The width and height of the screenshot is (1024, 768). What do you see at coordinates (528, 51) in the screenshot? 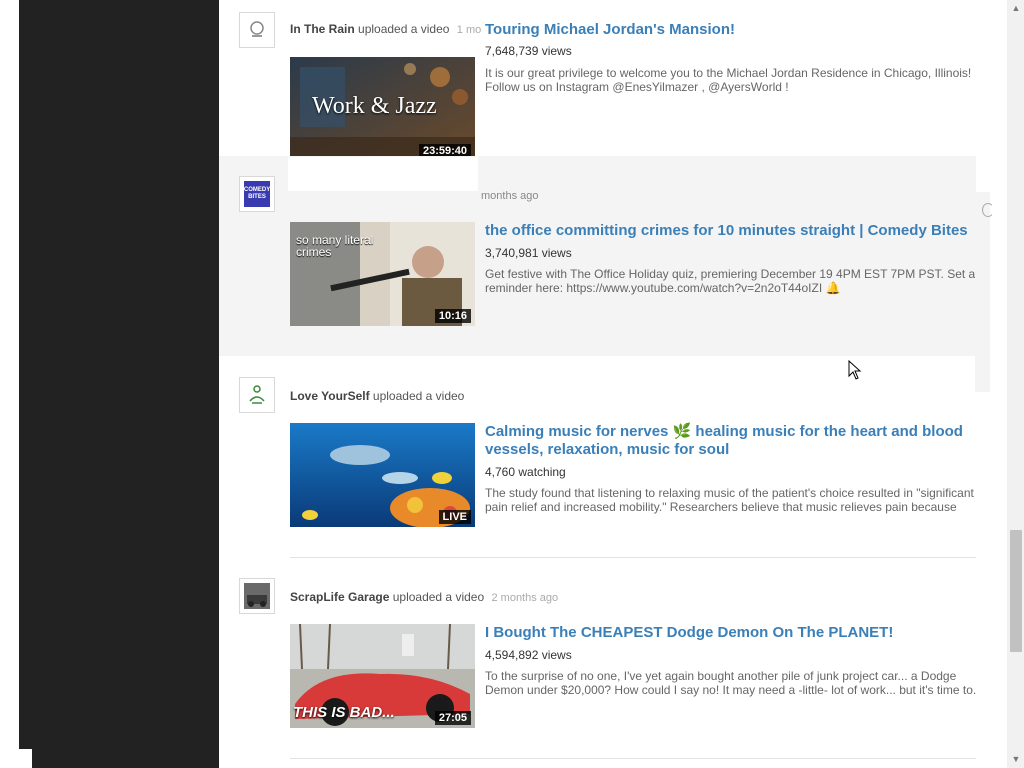
I see `view-count: 7,648,739 views` at bounding box center [528, 51].